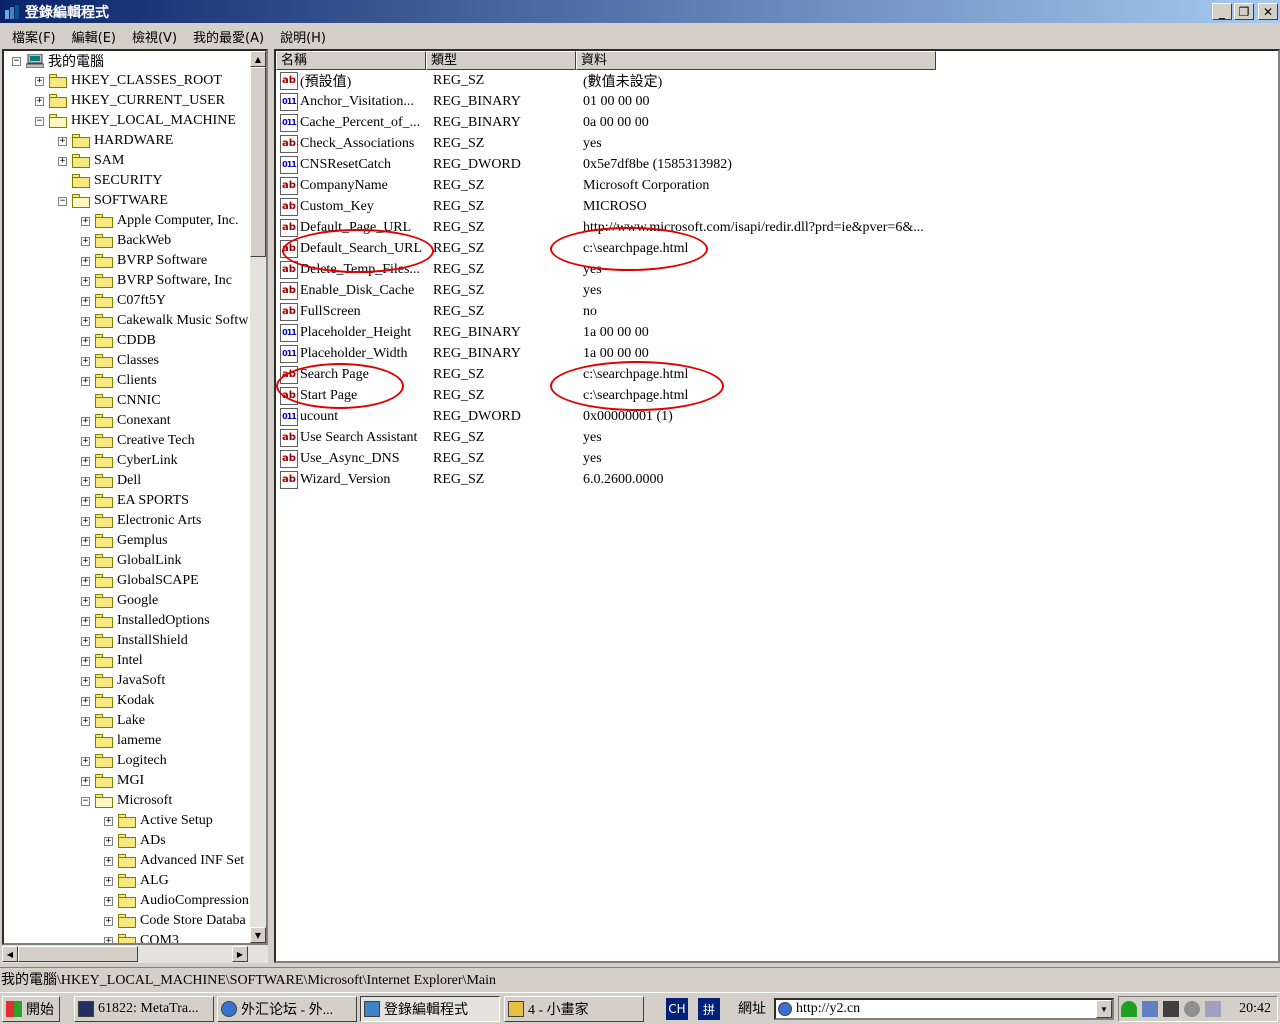  I want to click on tree-item: SECURITY, so click(110, 181).